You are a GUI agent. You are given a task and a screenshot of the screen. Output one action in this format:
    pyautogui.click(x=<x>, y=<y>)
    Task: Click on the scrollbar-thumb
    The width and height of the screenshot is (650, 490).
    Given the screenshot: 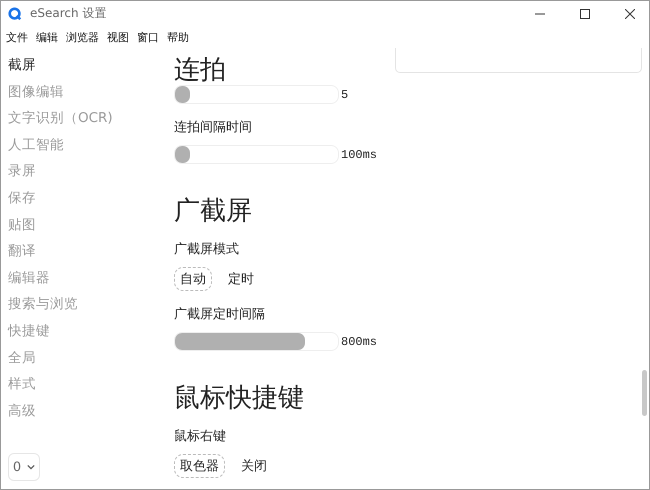 What is the action you would take?
    pyautogui.click(x=644, y=393)
    